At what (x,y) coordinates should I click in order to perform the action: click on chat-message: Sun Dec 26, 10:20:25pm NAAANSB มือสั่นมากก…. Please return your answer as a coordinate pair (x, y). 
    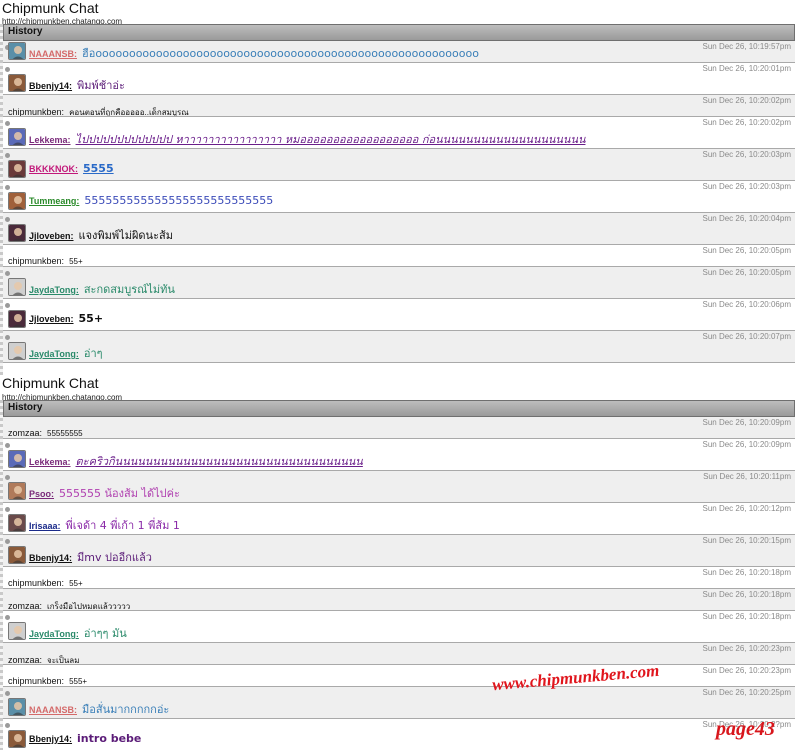
    Looking at the image, I should click on (399, 703).